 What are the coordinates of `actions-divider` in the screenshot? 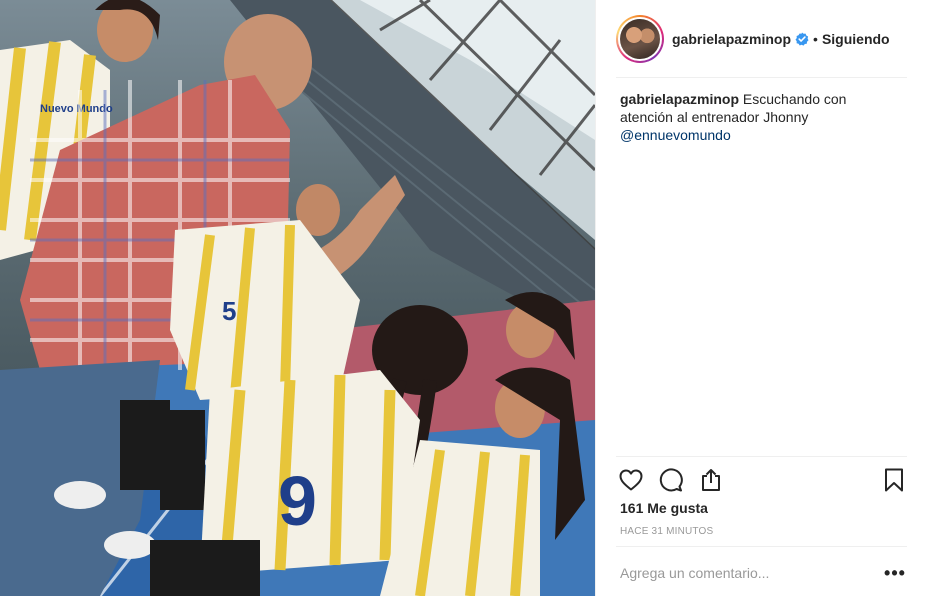 It's located at (761, 456).